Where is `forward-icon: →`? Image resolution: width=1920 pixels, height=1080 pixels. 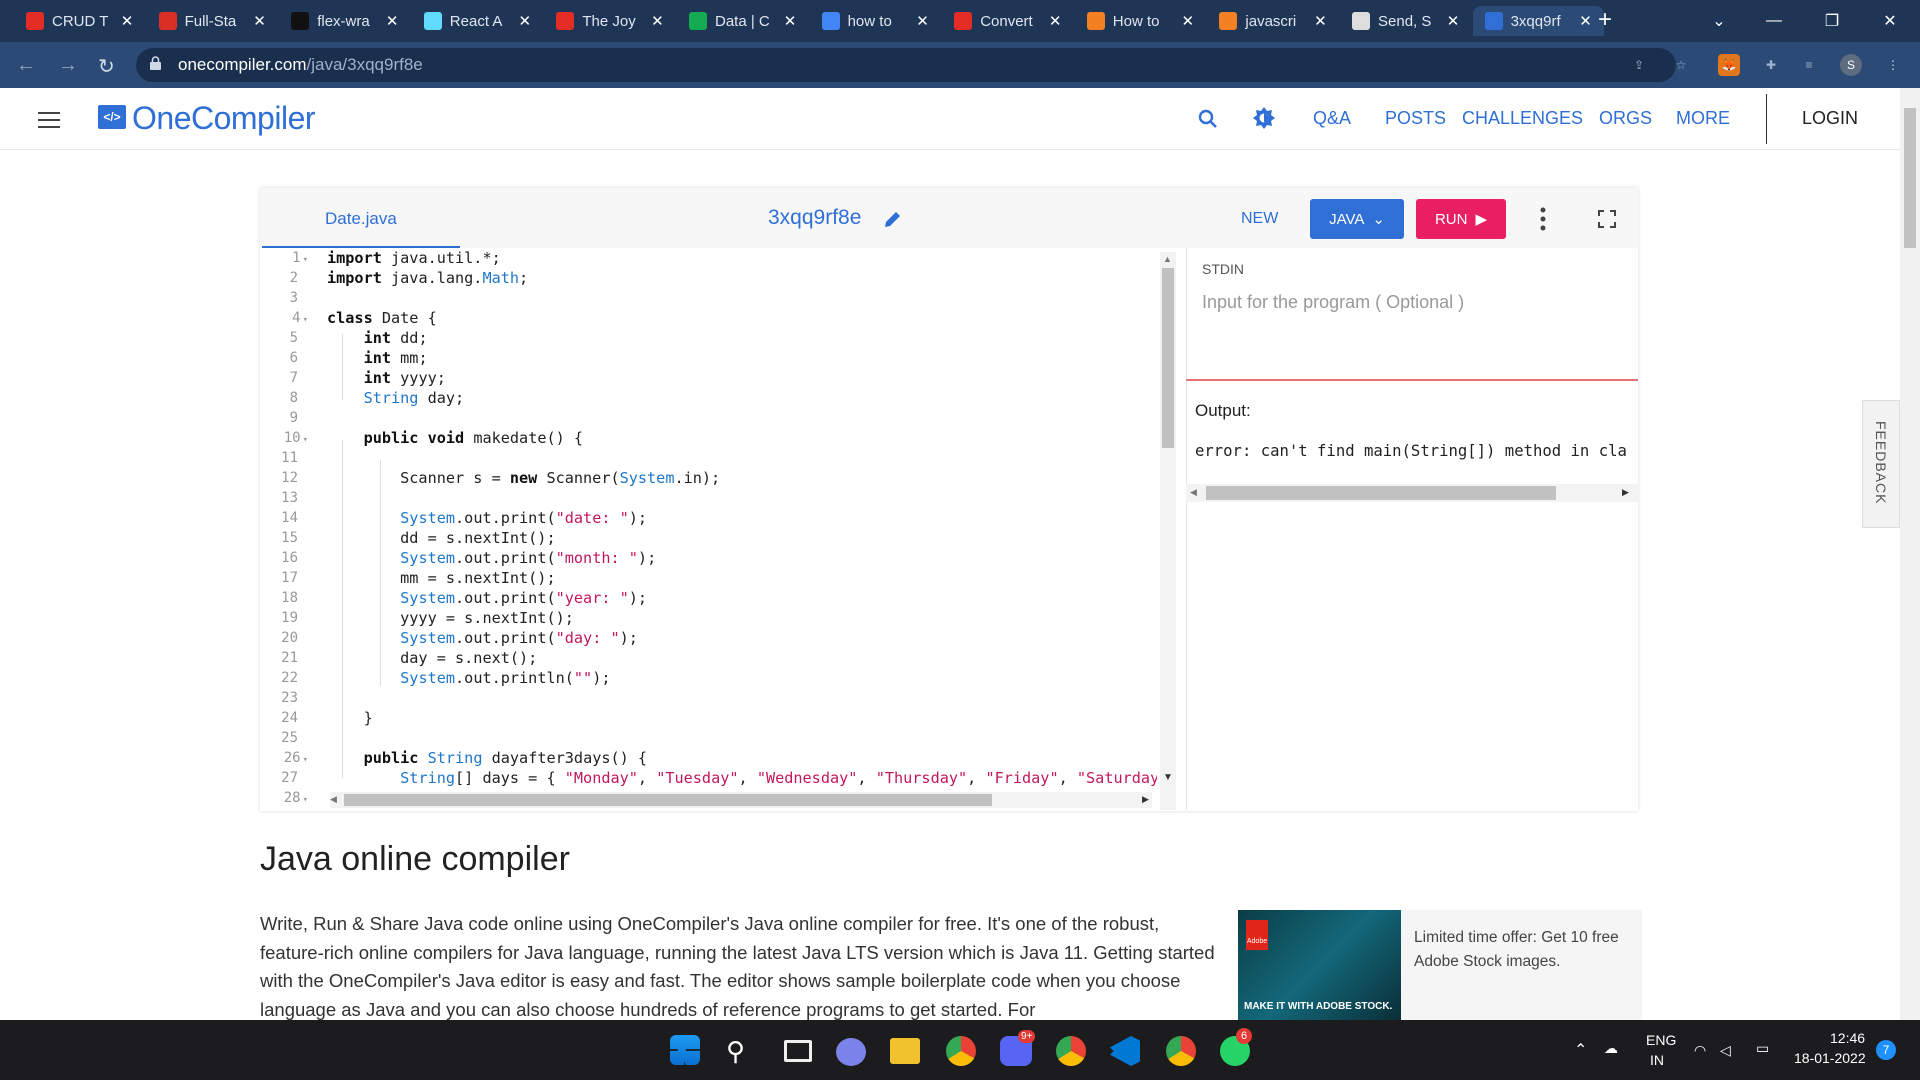
forward-icon: → is located at coordinates (68, 65).